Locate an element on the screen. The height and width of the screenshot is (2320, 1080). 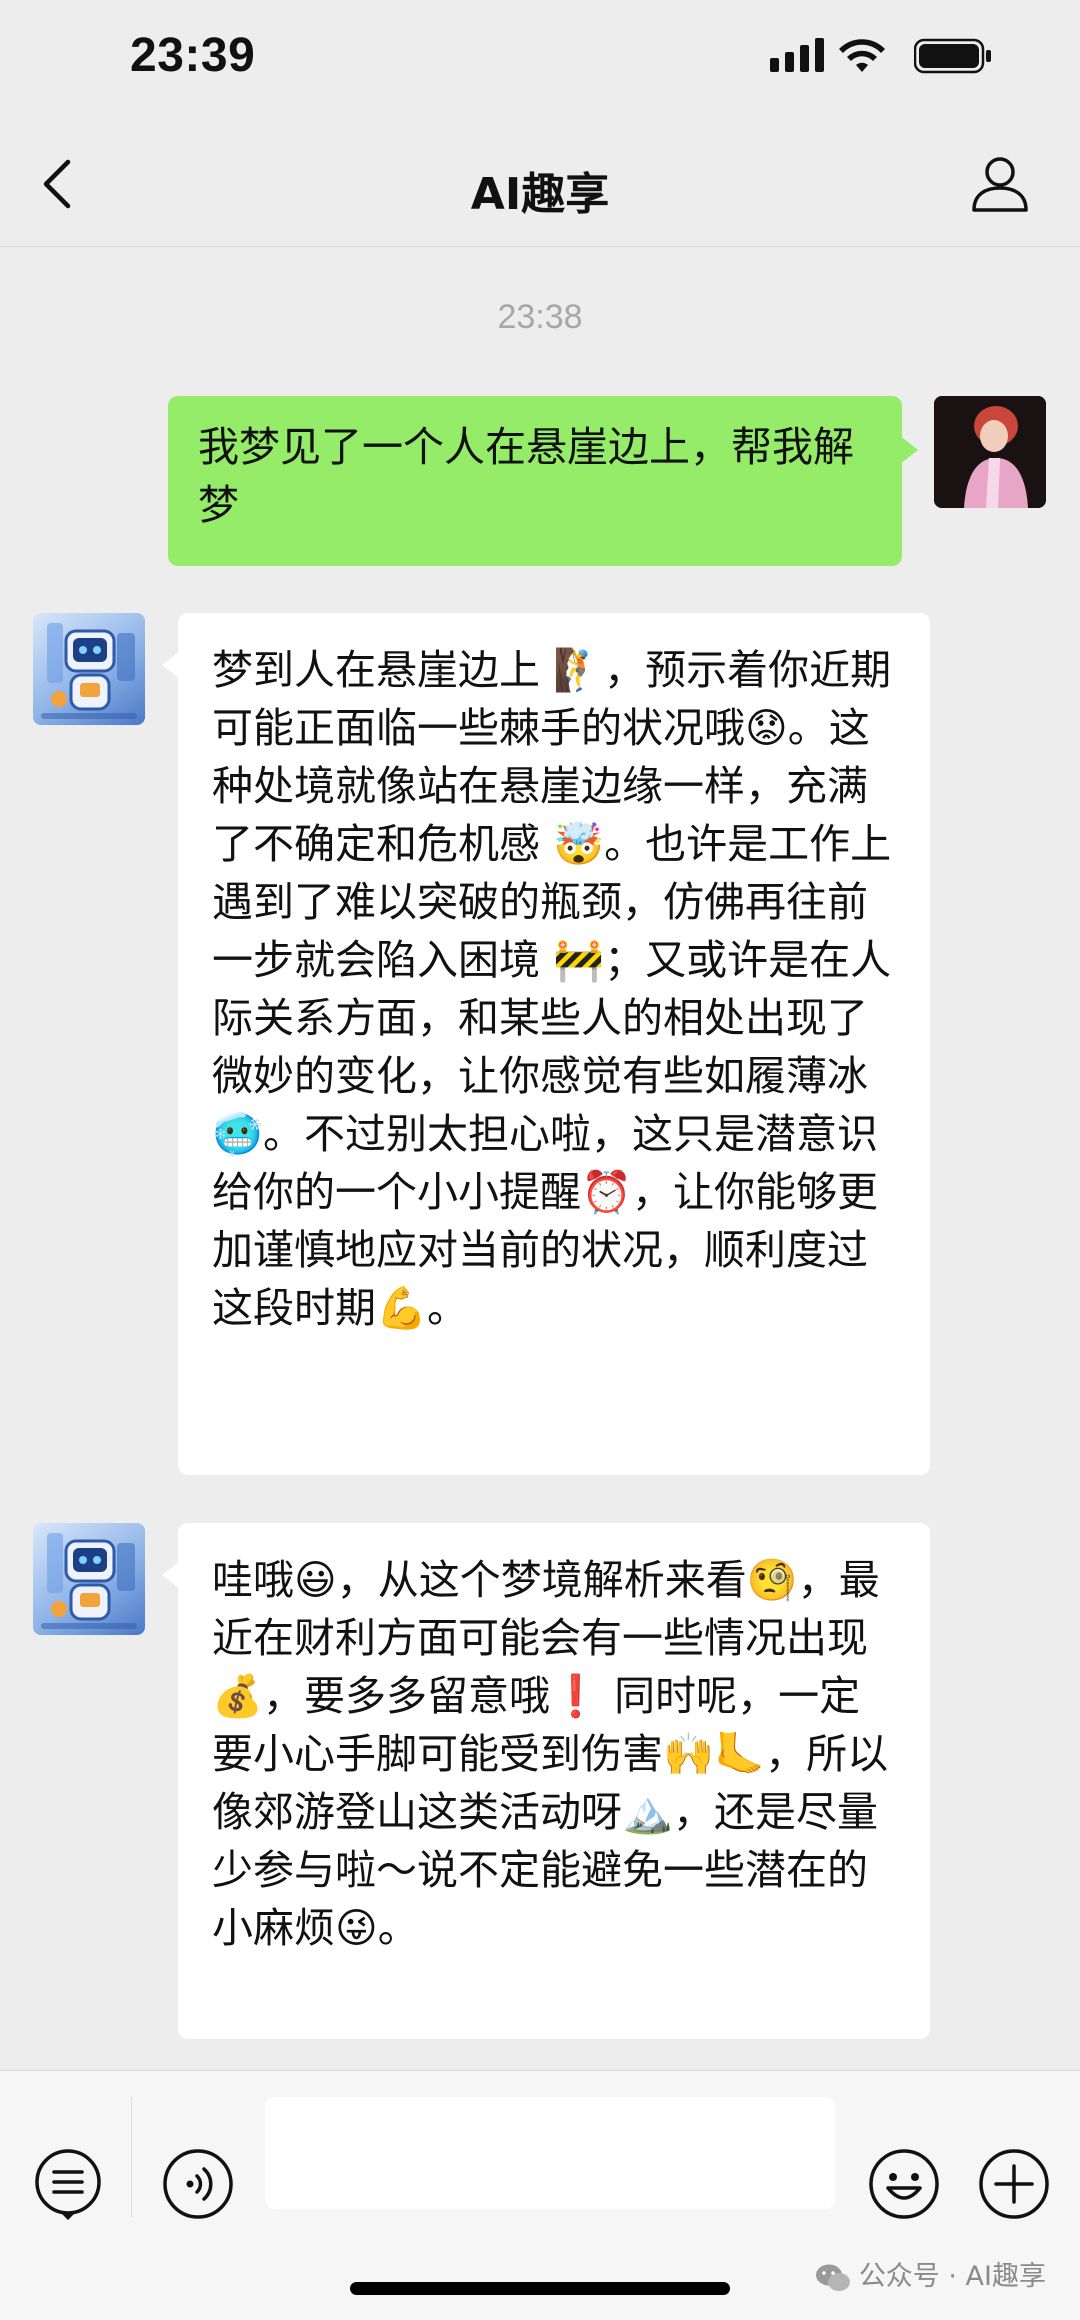
status-bar: 23:39 is located at coordinates (540, 60).